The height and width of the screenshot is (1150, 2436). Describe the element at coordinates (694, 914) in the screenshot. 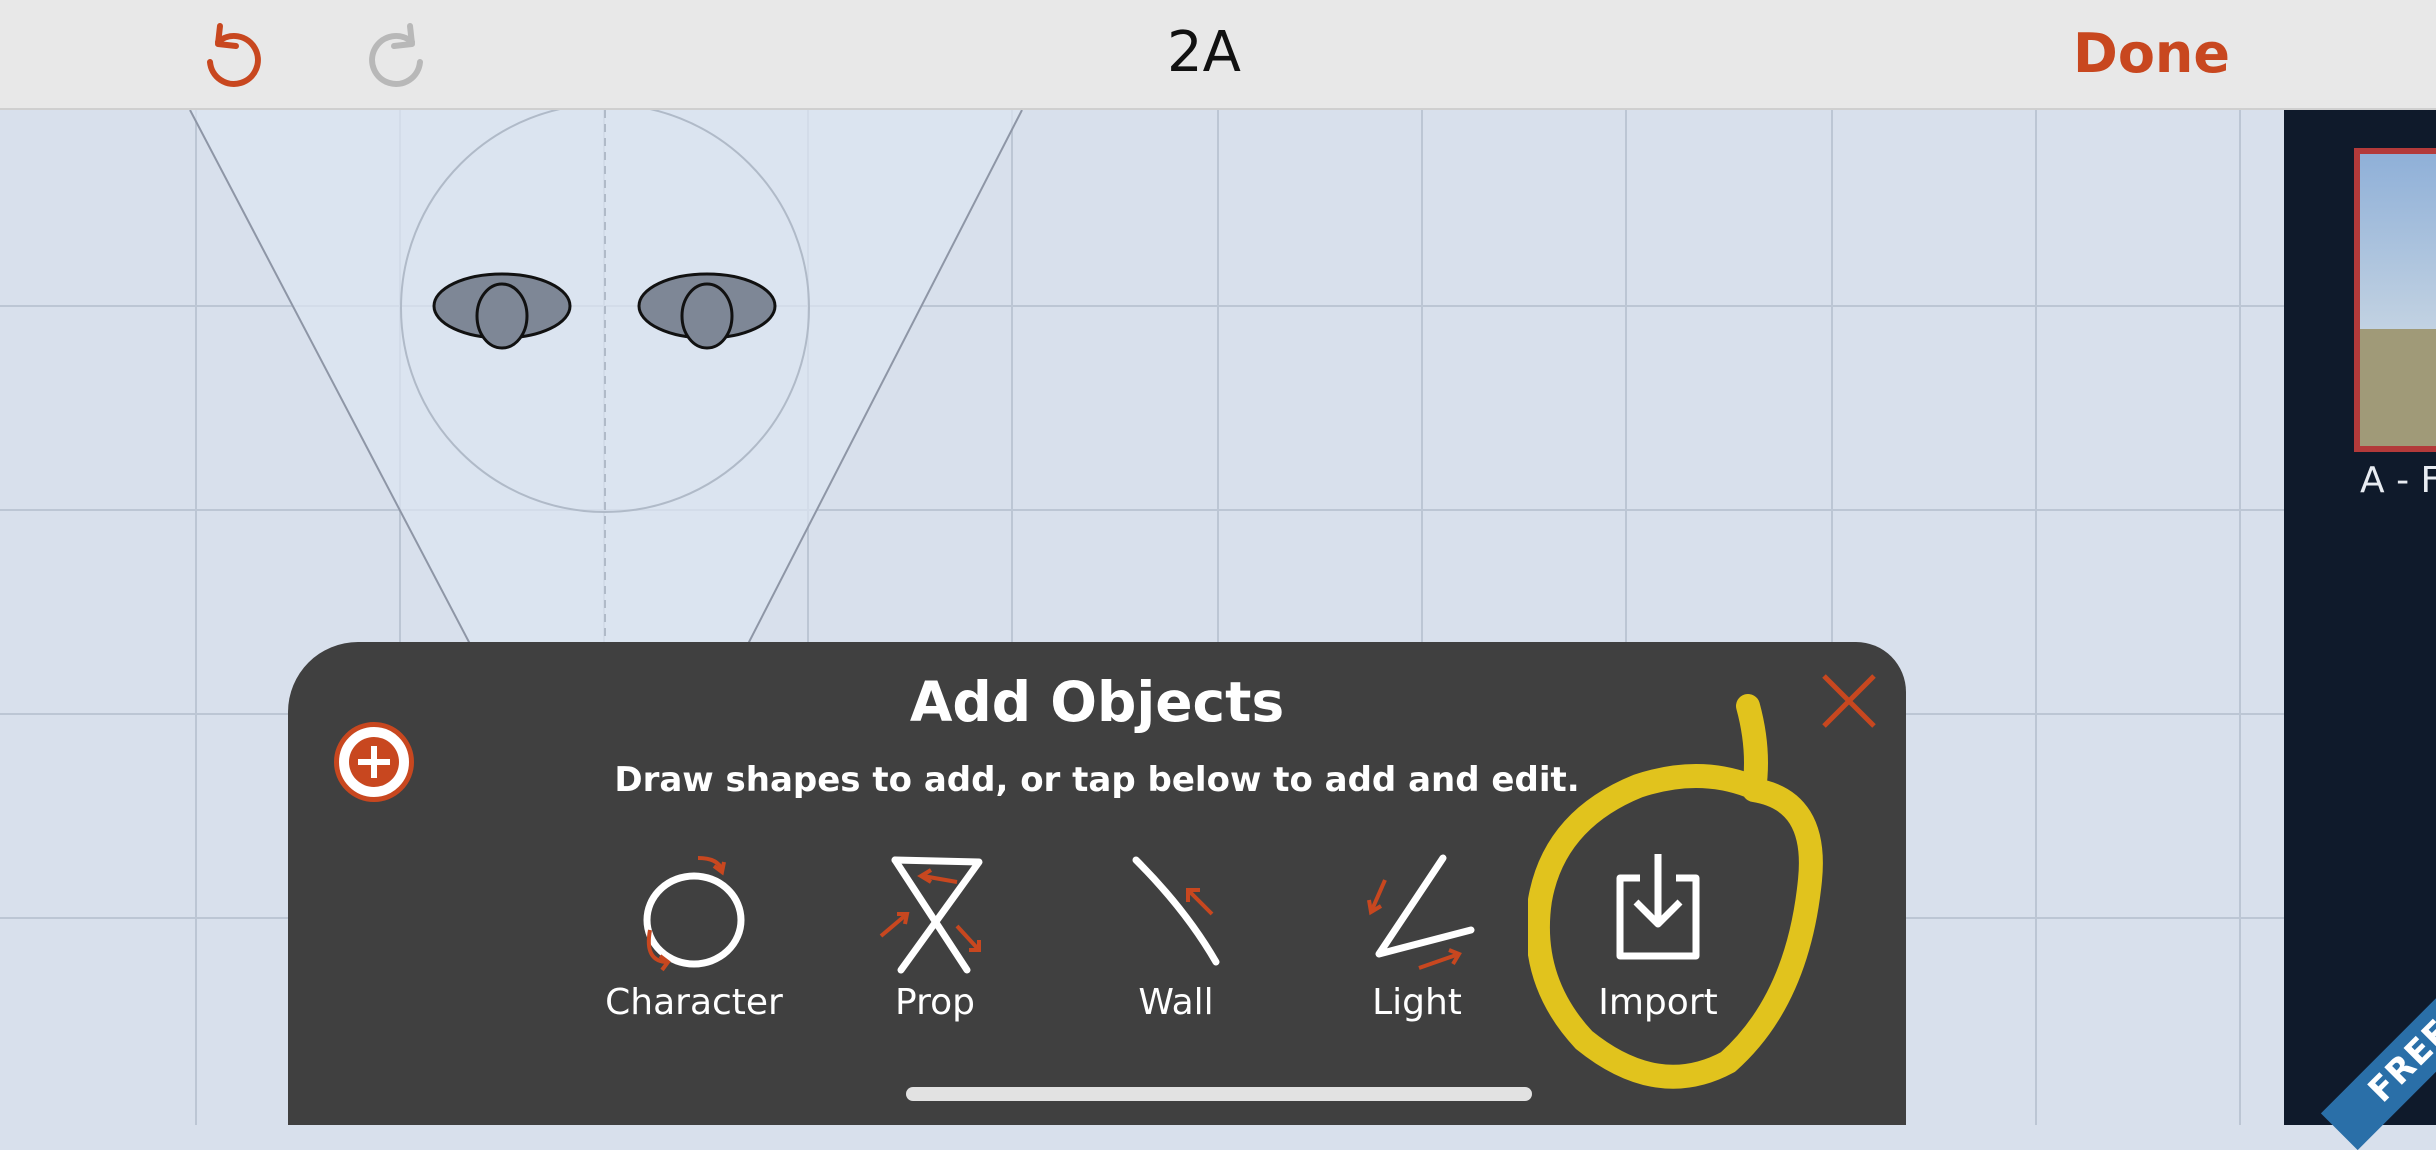

I see `character-icon` at that location.